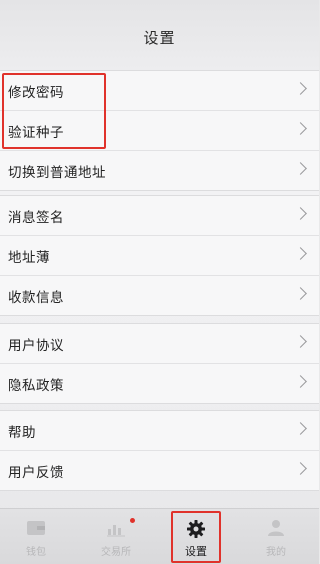 The width and height of the screenshot is (320, 564). I want to click on bottom-tab-bar: 钱包 交易所 设置 我的, so click(159, 536).